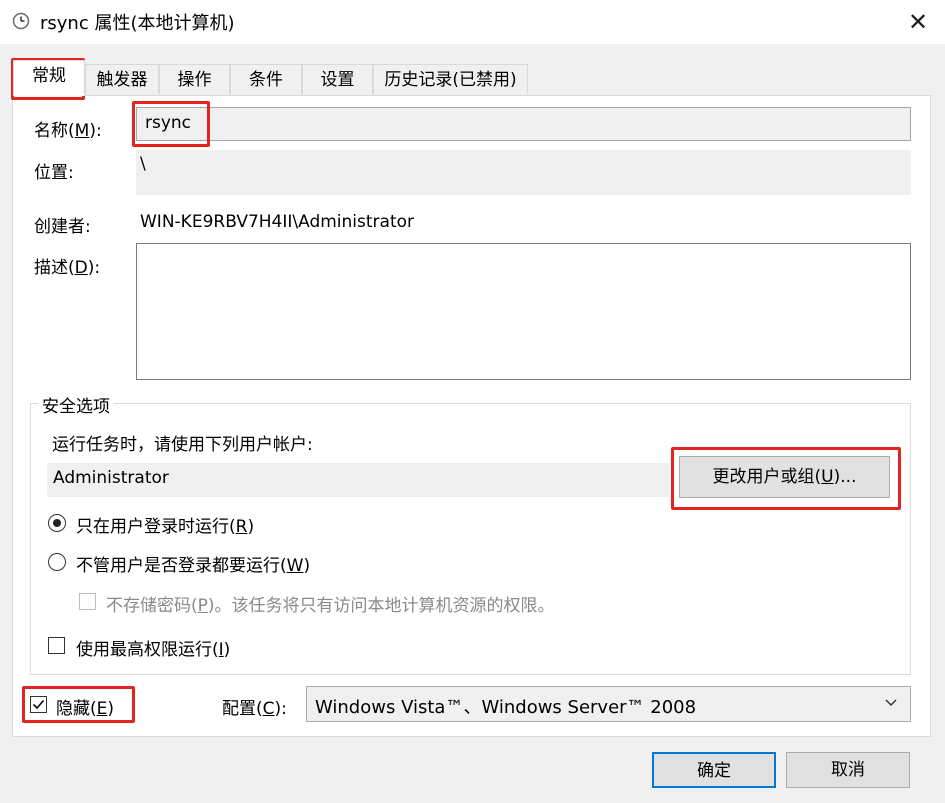 The width and height of the screenshot is (945, 803). What do you see at coordinates (54, 173) in the screenshot?
I see `location-label: 位置:` at bounding box center [54, 173].